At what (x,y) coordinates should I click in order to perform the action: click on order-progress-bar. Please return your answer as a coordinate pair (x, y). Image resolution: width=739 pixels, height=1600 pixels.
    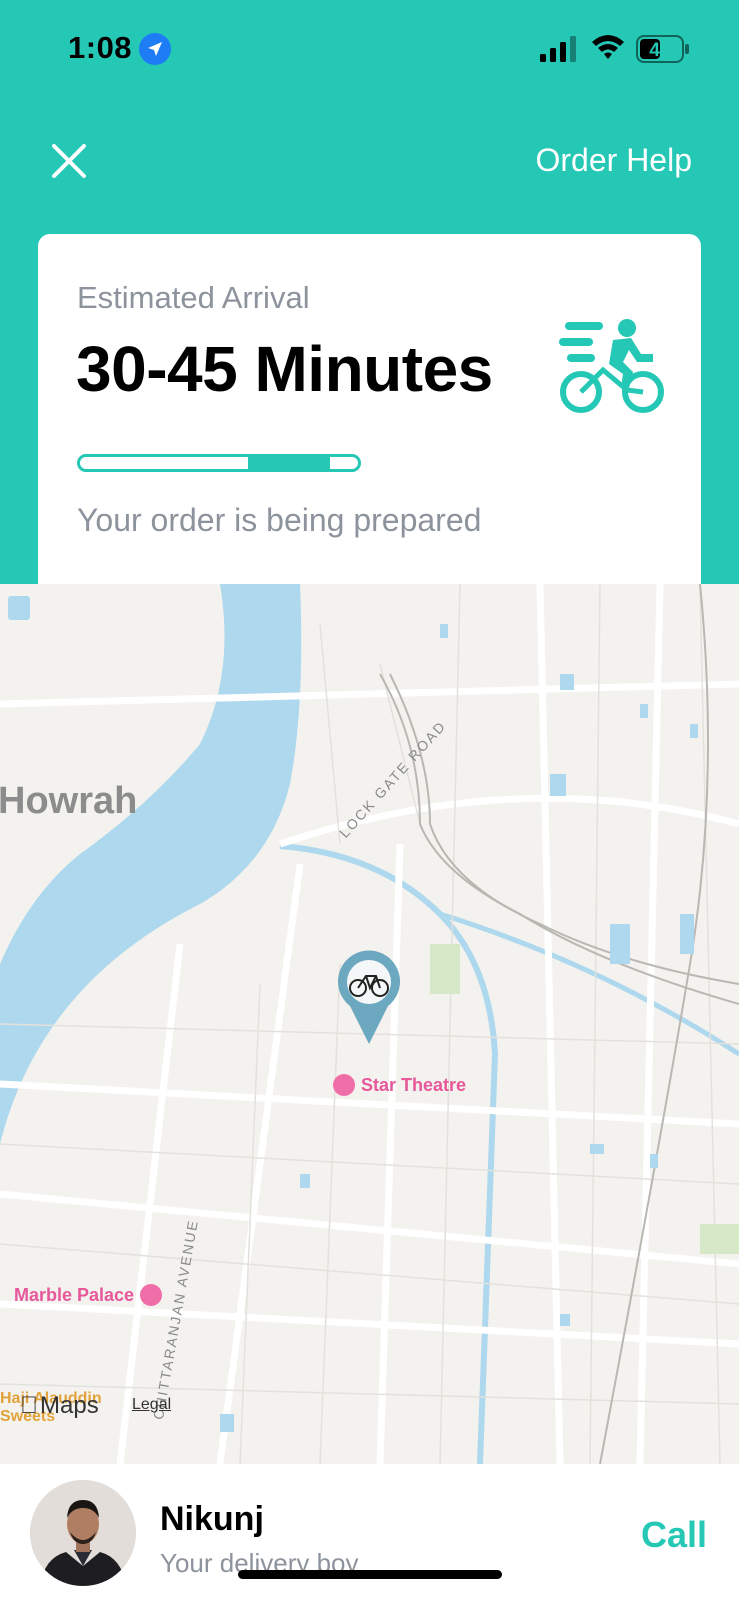
    Looking at the image, I should click on (219, 463).